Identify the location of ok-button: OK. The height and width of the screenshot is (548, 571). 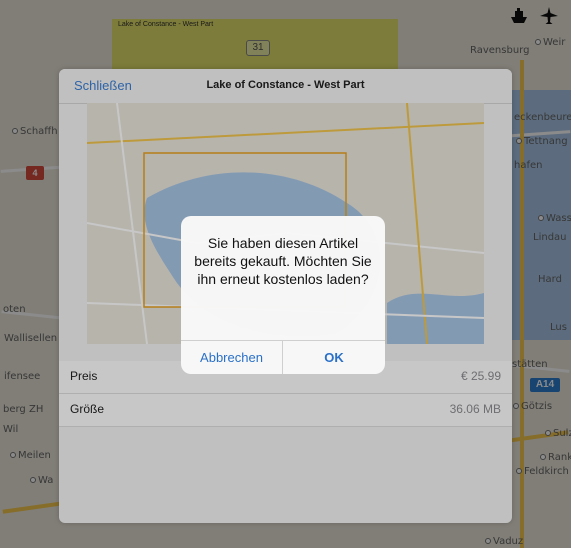
(334, 357).